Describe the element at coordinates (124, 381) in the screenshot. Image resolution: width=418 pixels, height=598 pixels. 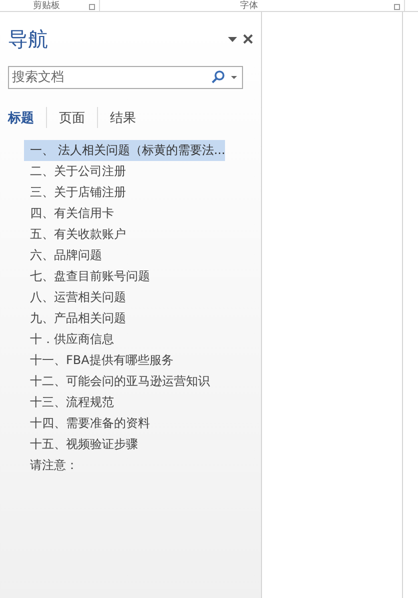
I see `heading-item: 十二、可能会问的亚马逊运营知识` at that location.